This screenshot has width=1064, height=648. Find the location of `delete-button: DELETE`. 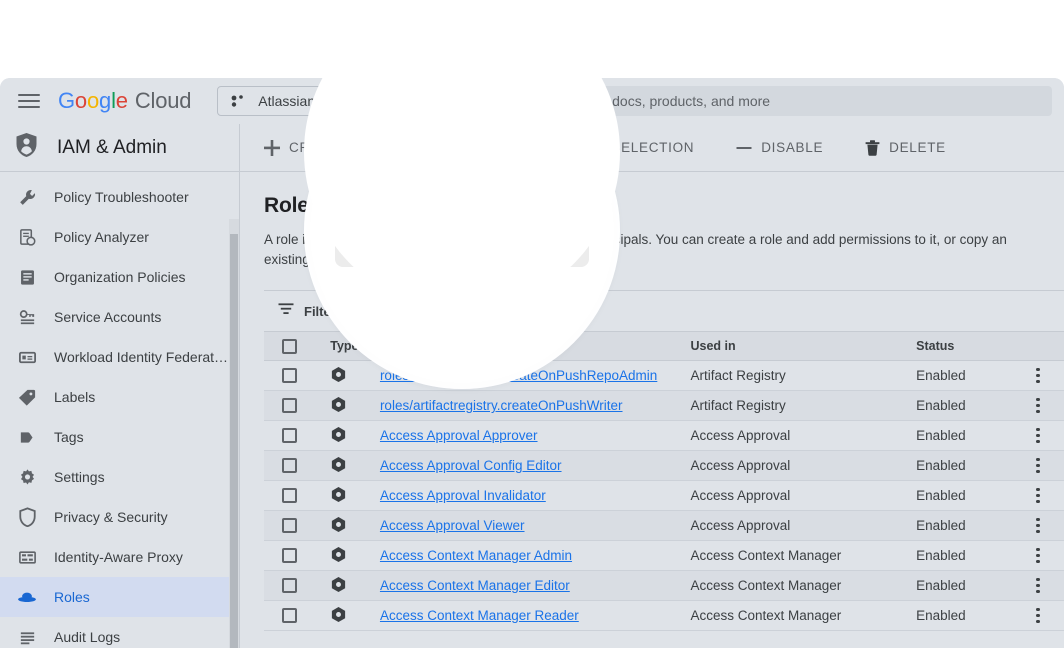

delete-button: DELETE is located at coordinates (905, 148).